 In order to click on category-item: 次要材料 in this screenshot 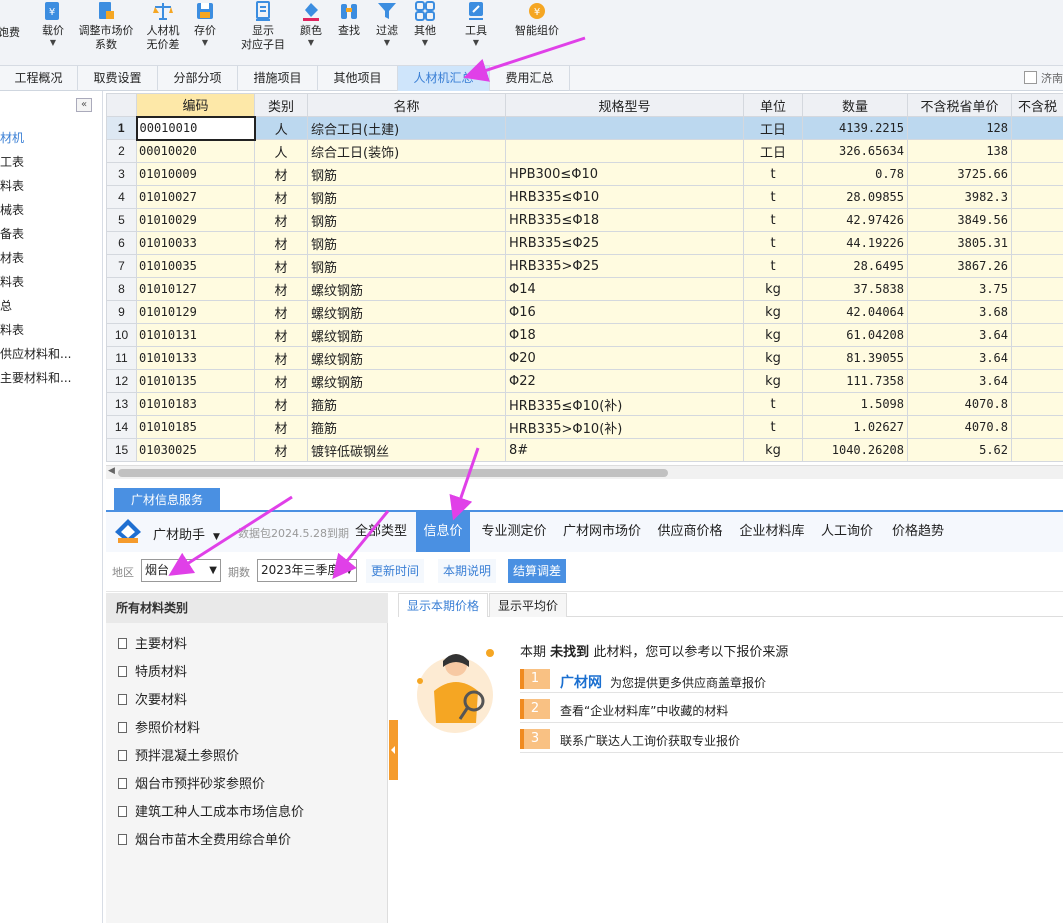, I will do `click(152, 698)`.